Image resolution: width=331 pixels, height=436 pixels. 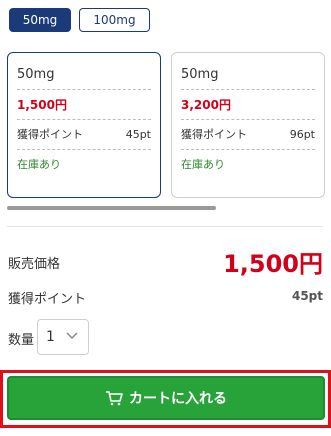 I want to click on cards-scrollbar, so click(x=111, y=208).